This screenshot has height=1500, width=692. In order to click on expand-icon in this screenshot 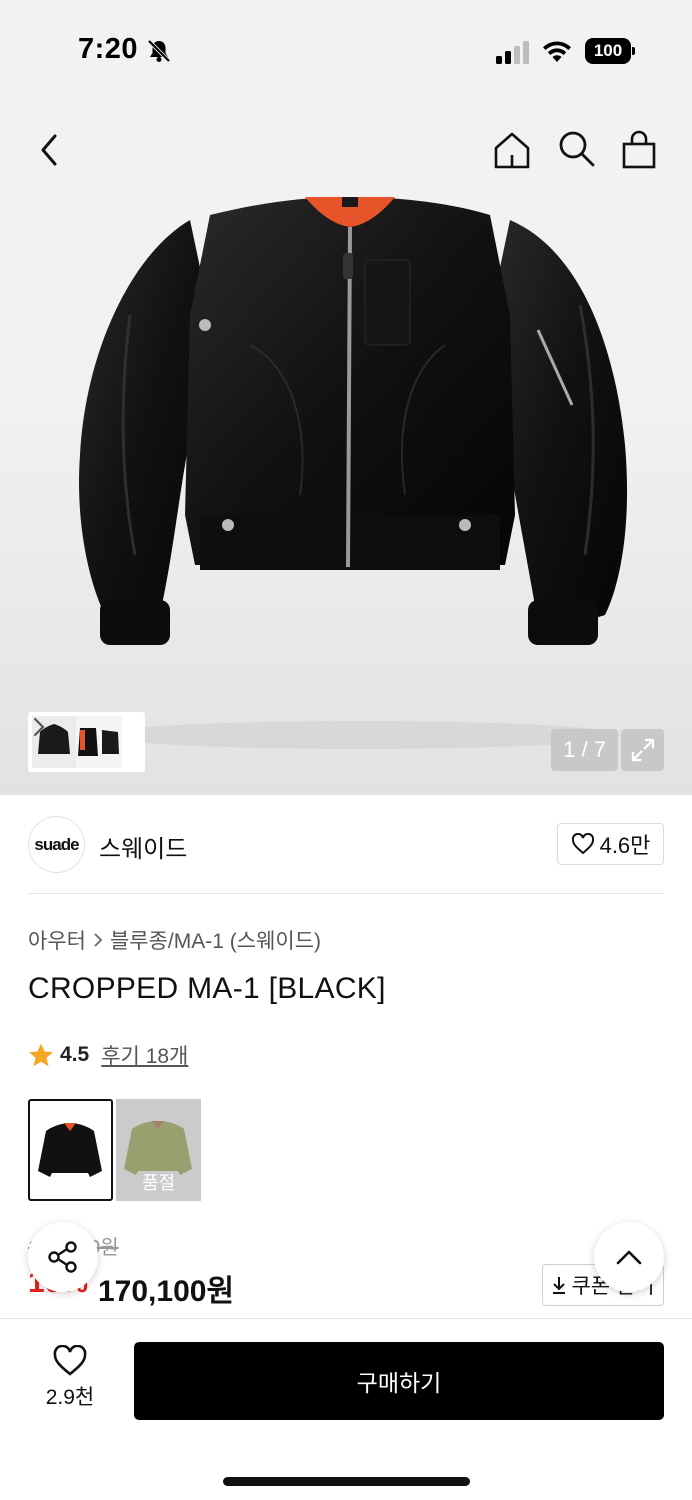, I will do `click(642, 750)`.